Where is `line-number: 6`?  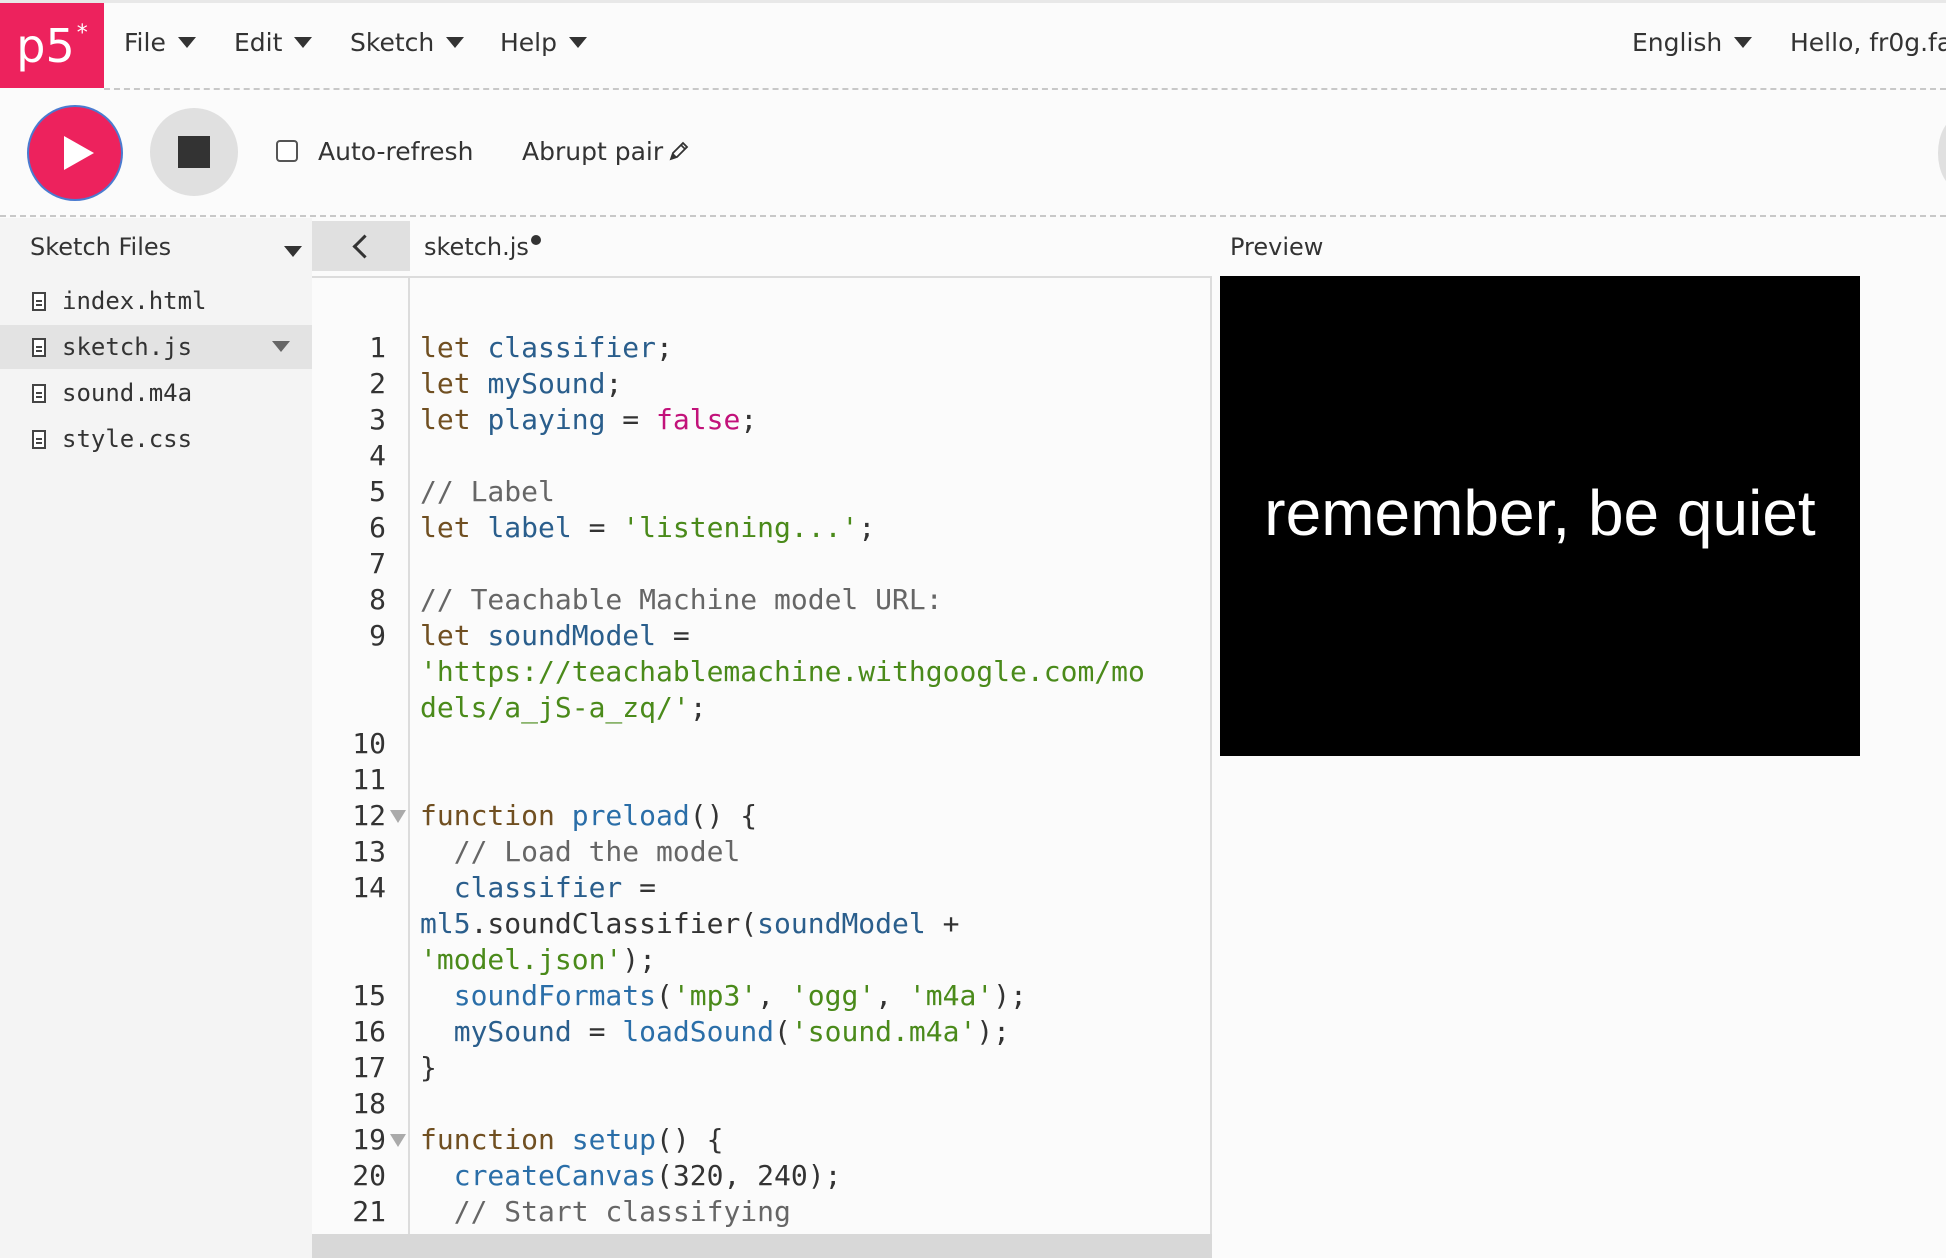
line-number: 6 is located at coordinates (377, 527).